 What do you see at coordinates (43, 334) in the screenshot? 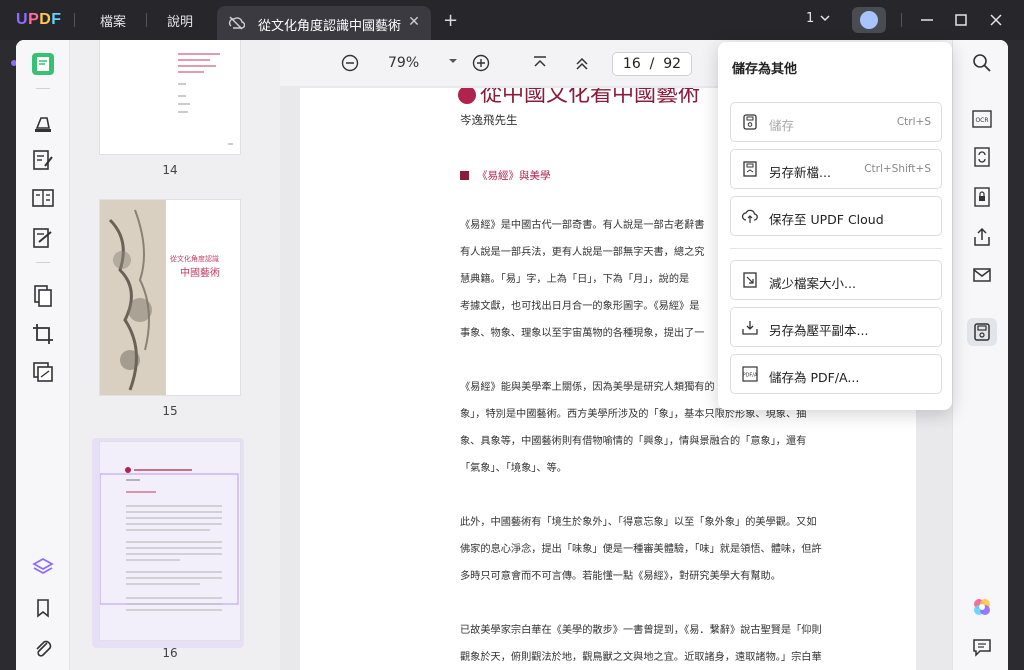
I see `crop-icon` at bounding box center [43, 334].